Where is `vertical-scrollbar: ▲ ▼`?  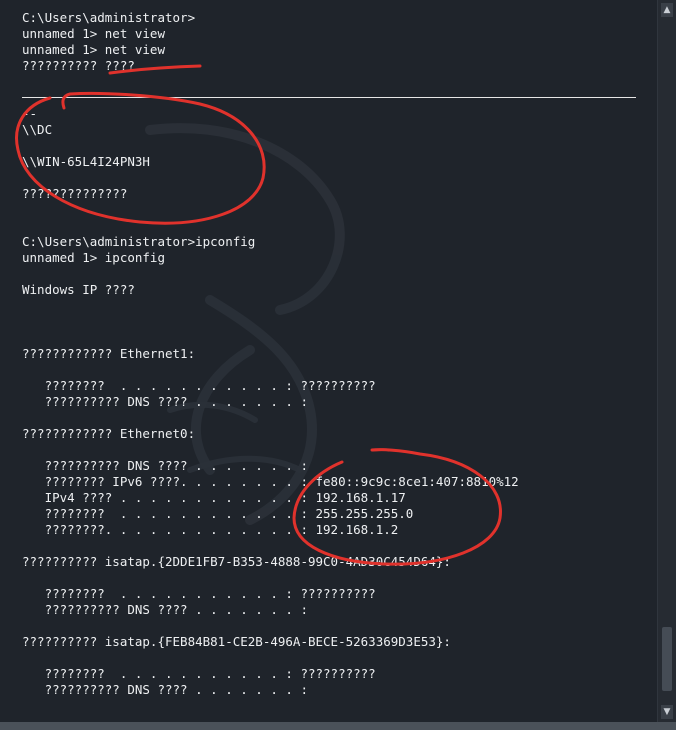
vertical-scrollbar: ▲ ▼ is located at coordinates (666, 361).